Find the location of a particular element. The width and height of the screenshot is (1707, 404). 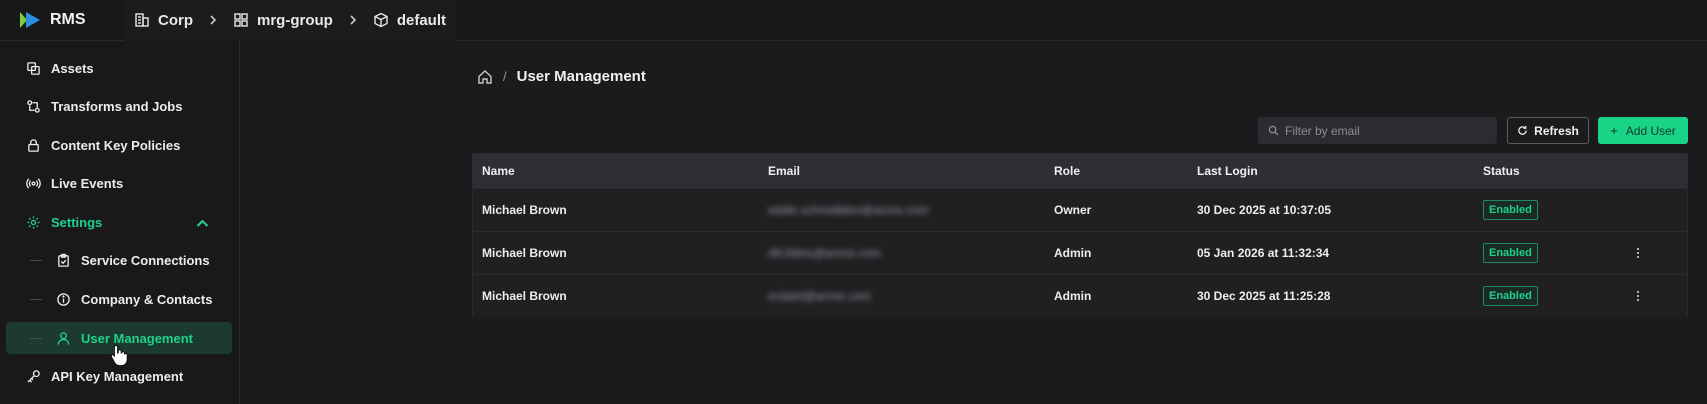

refresh-label: Refresh is located at coordinates (1556, 130).